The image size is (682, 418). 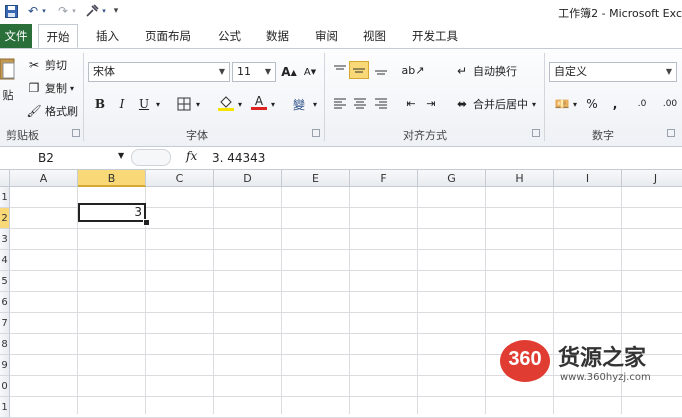 What do you see at coordinates (316, 178) in the screenshot?
I see `column-header-e: E` at bounding box center [316, 178].